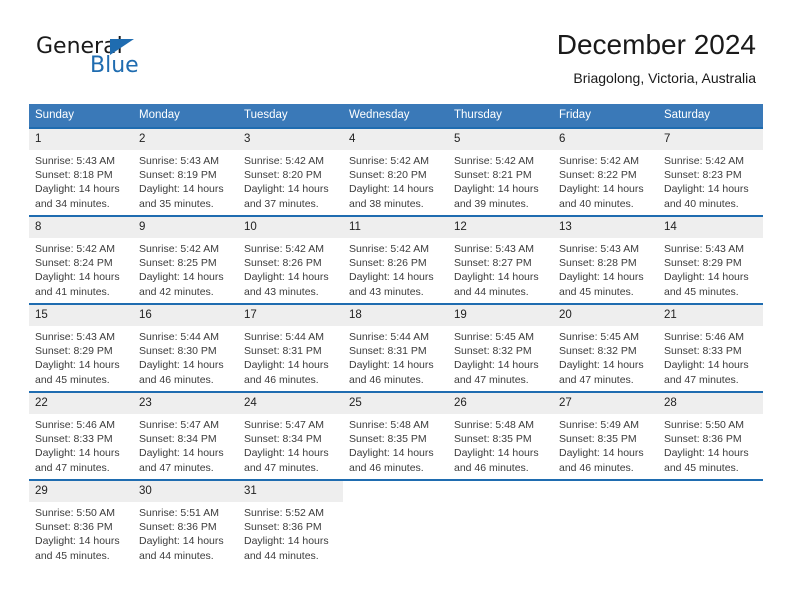 The image size is (792, 612). Describe the element at coordinates (284, 425) in the screenshot. I see `sunrise-text: Sunrise: 5:47 AM` at that location.